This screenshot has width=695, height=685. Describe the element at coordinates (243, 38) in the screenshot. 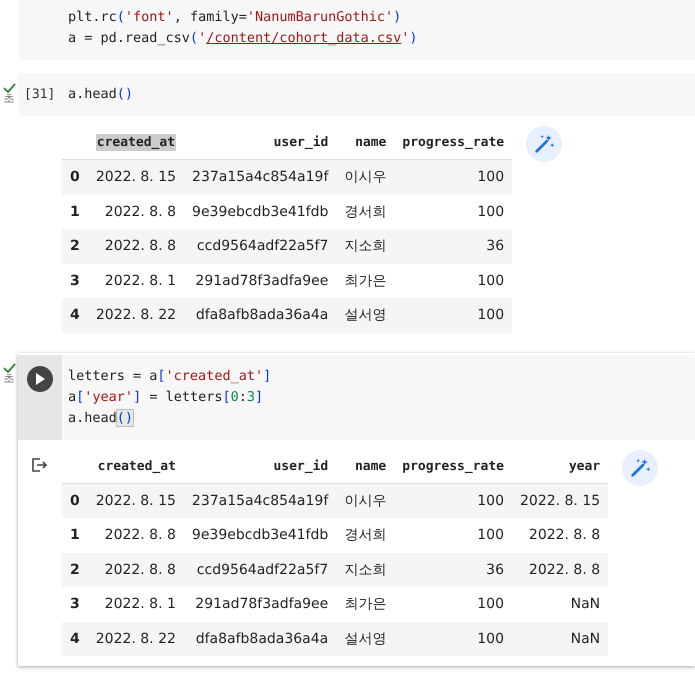

I see `code-line: a = pd.read_csv('/content/cohort_data.csv')` at that location.